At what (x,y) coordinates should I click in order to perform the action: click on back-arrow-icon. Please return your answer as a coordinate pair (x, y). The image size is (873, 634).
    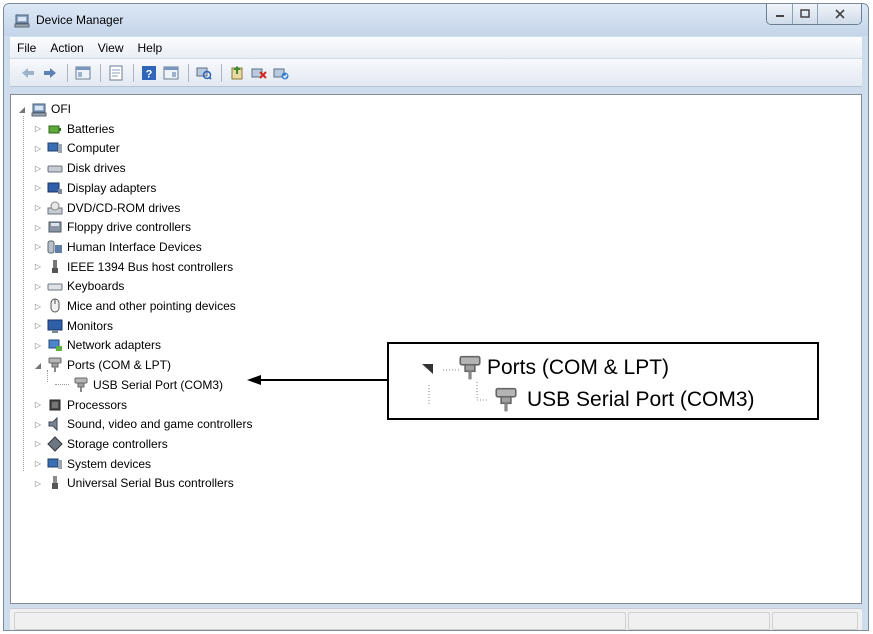
    Looking at the image, I should click on (28, 72).